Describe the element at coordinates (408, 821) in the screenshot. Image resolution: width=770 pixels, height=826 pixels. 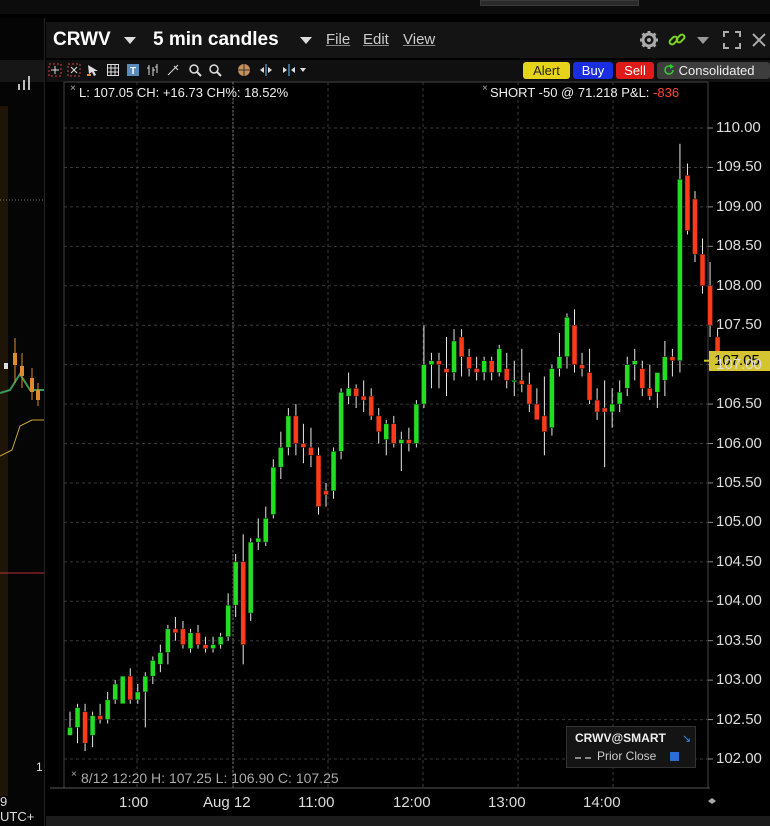
I see `bottom-strip` at that location.